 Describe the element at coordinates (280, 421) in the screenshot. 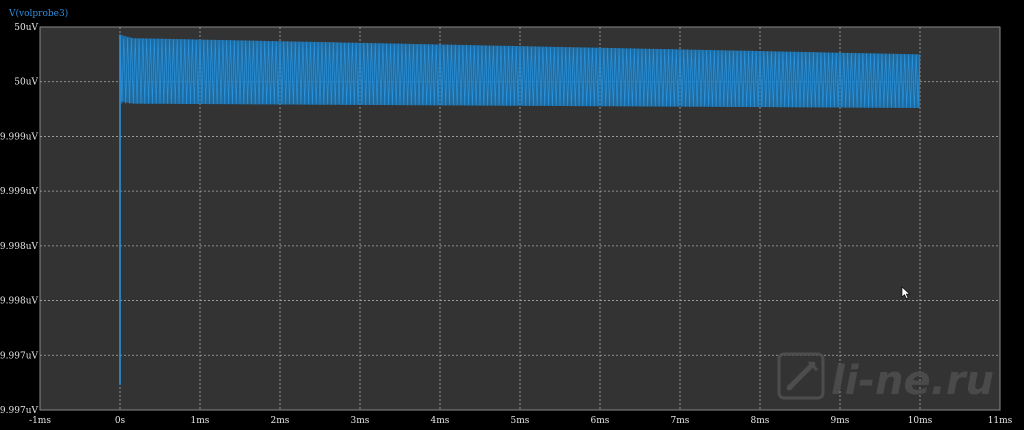

I see `x-tick-label: 2ms` at that location.